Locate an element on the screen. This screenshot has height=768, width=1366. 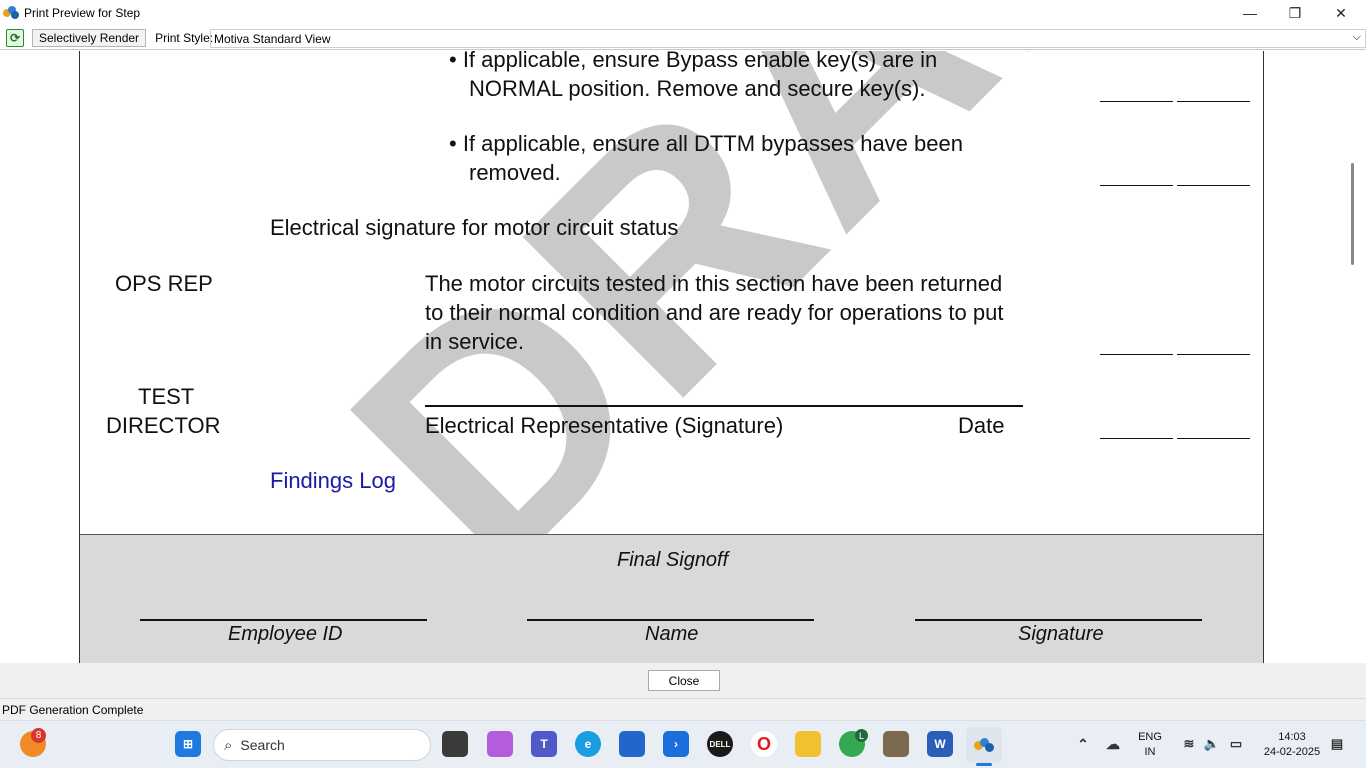
name-label: Name is located at coordinates (672, 634).